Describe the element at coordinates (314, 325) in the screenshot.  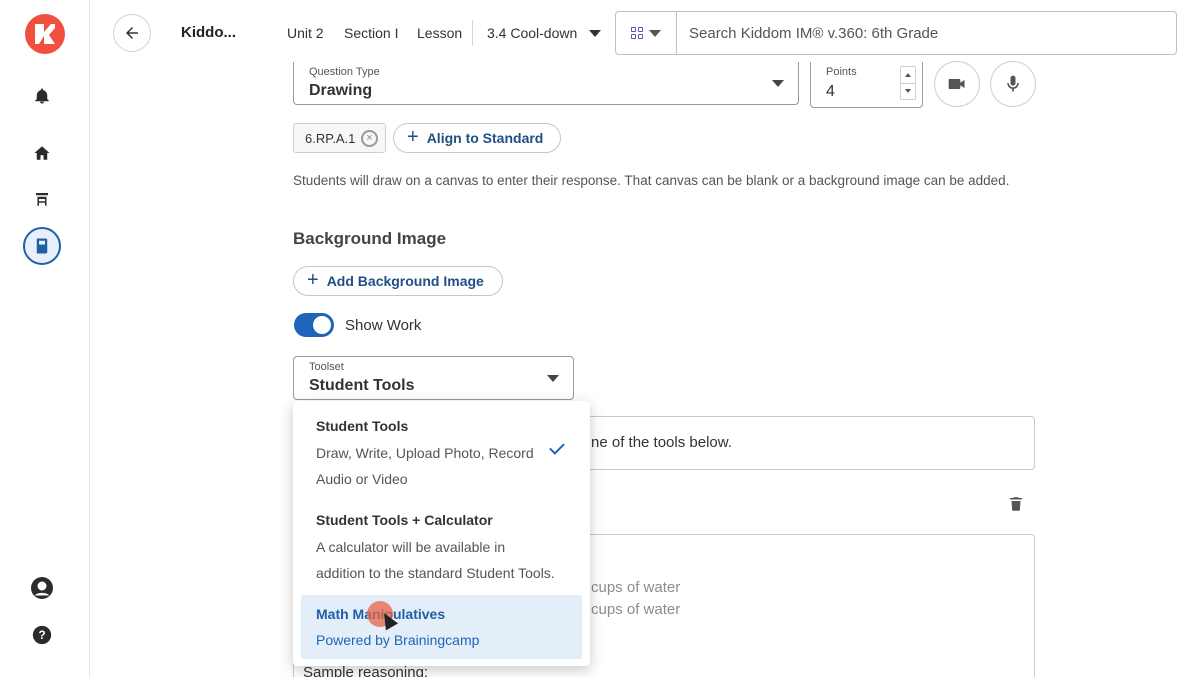
I see `show-work-toggle` at that location.